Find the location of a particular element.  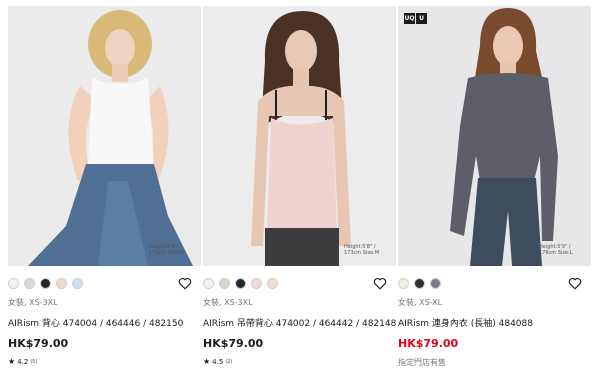

model-height-note: Height:5'8" / 172cm Size:M is located at coordinates (167, 250).